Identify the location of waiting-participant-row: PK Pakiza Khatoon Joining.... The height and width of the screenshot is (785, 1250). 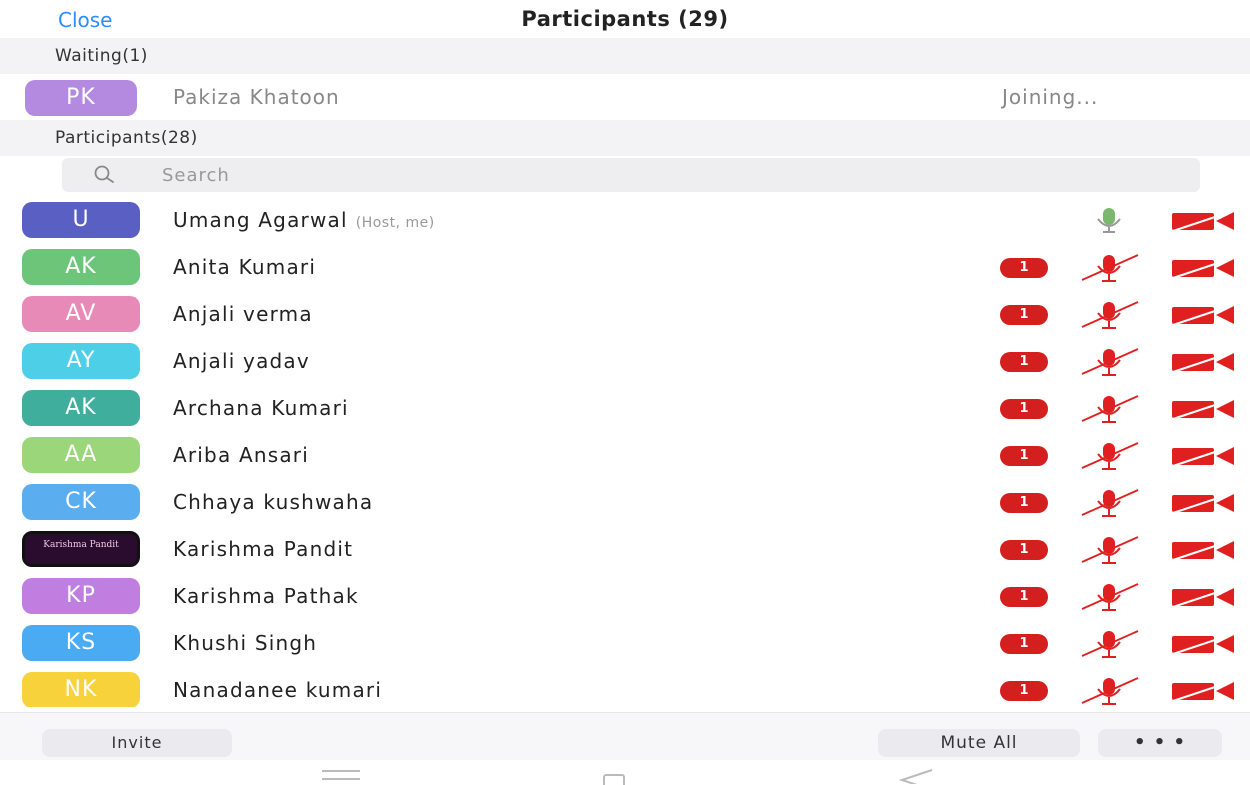
(625, 97).